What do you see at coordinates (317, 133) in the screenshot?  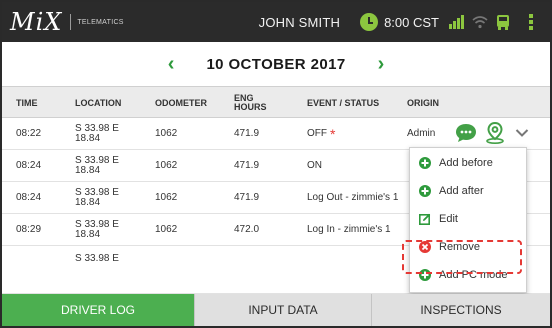 I see `event-text: OFF` at bounding box center [317, 133].